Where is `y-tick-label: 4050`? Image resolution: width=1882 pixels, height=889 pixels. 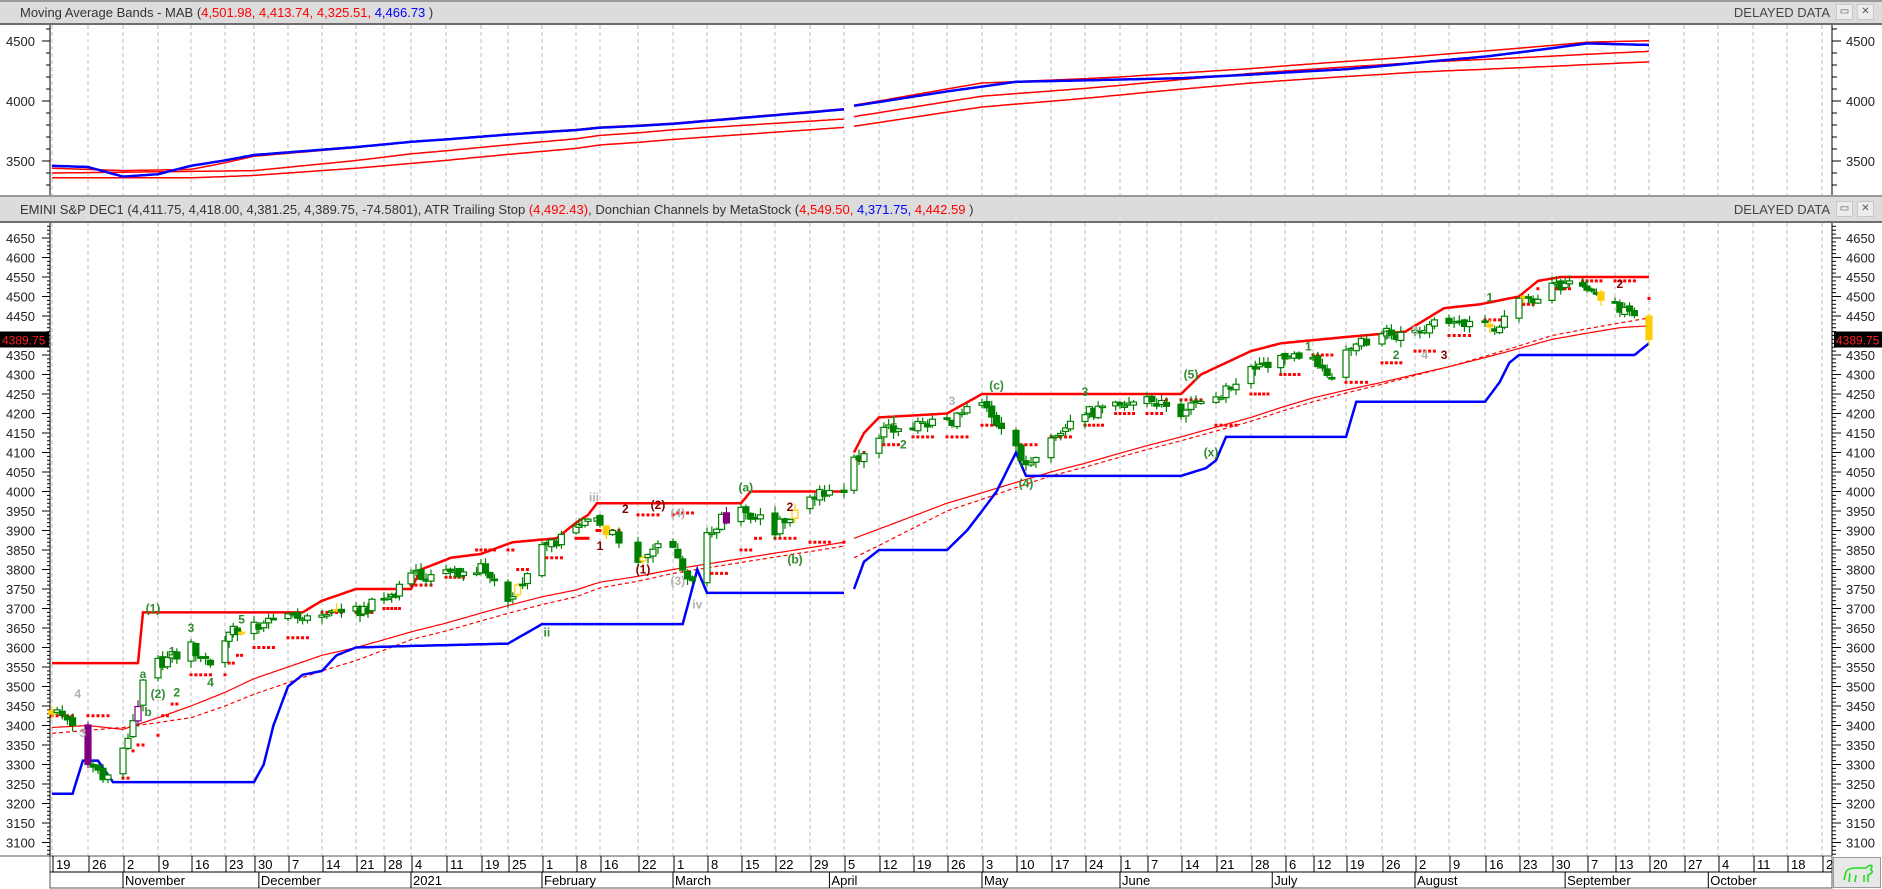 y-tick-label: 4050 is located at coordinates (1860, 472).